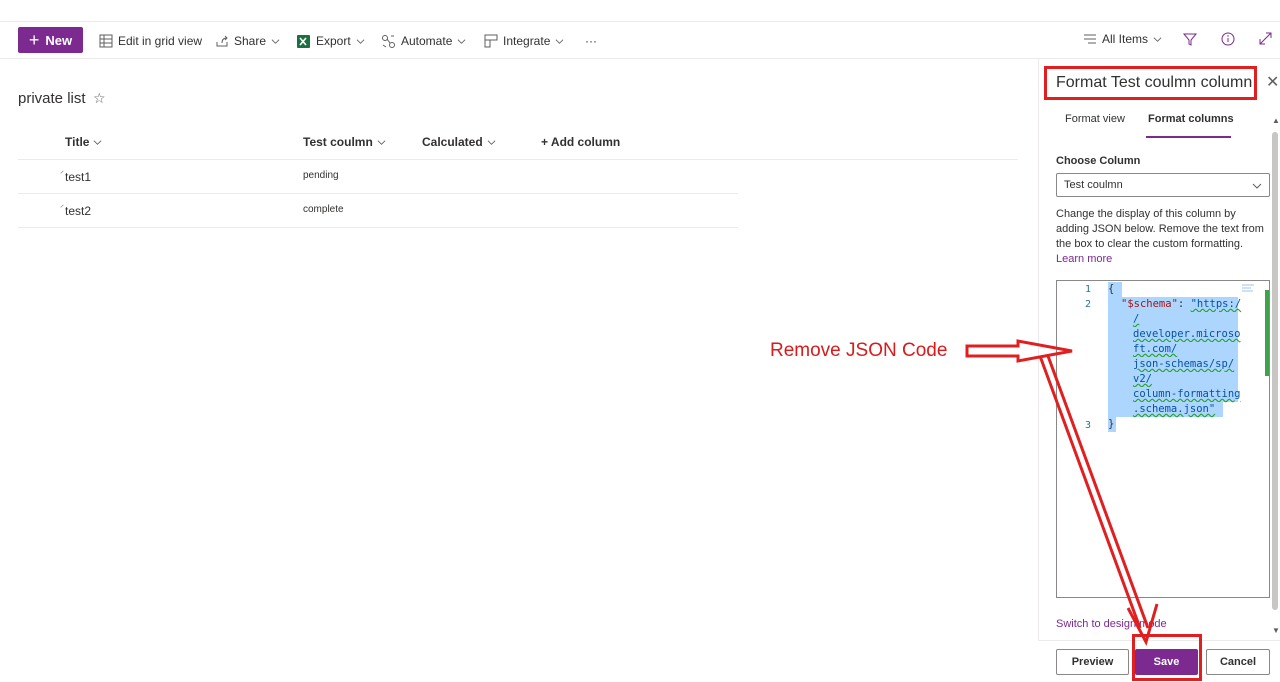 Image resolution: width=1280 pixels, height=682 pixels. Describe the element at coordinates (1115, 289) in the screenshot. I see `code-open-brace: {` at that location.